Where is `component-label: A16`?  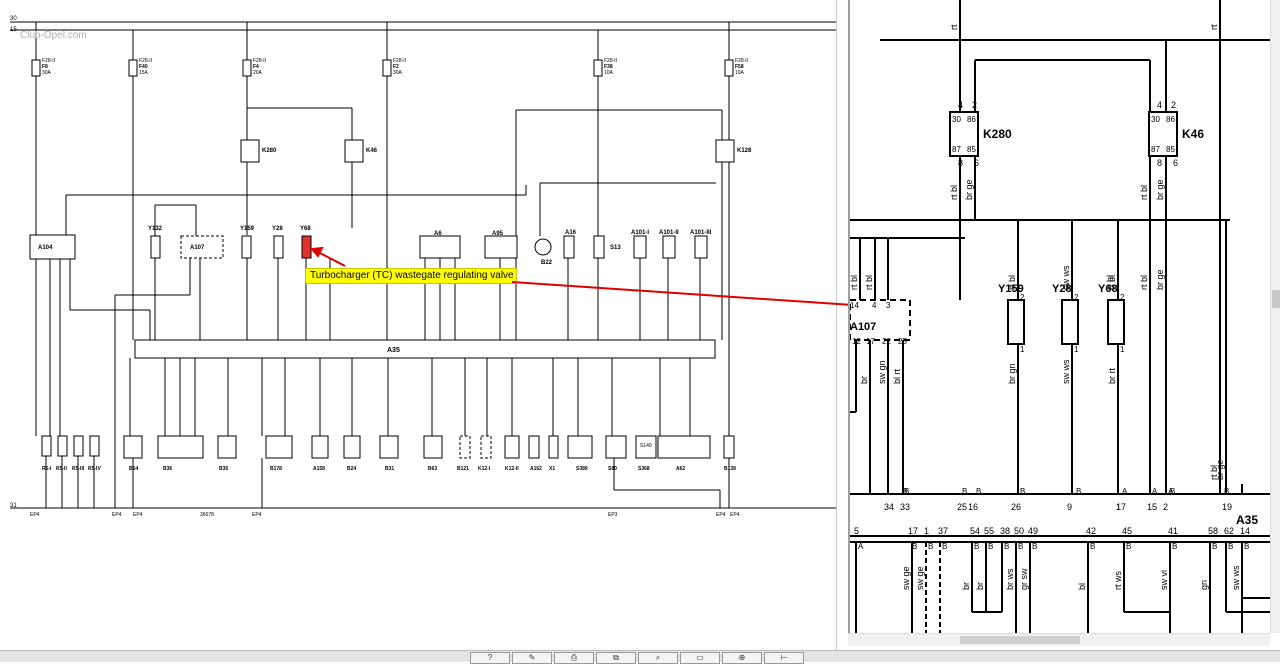 component-label: A16 is located at coordinates (571, 233).